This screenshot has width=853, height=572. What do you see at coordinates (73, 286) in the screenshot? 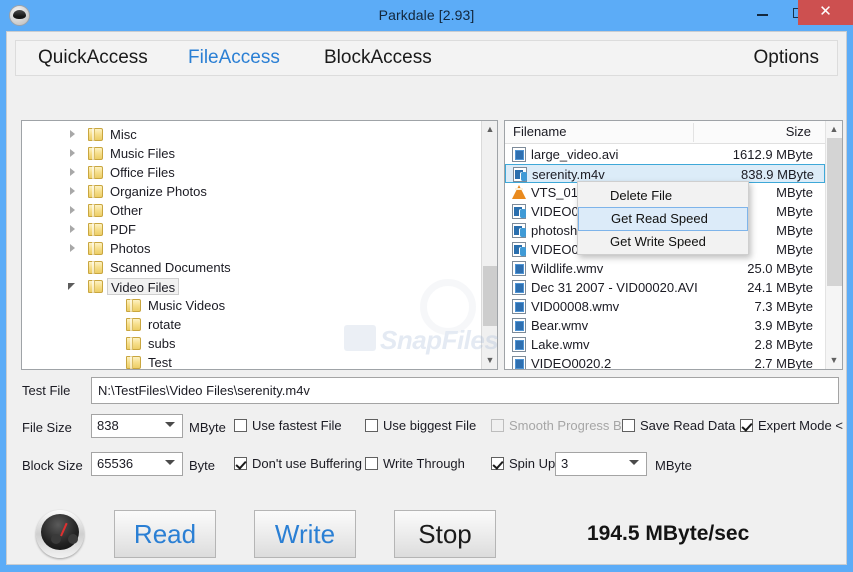
I see `tree-collapse-icon` at bounding box center [73, 286].